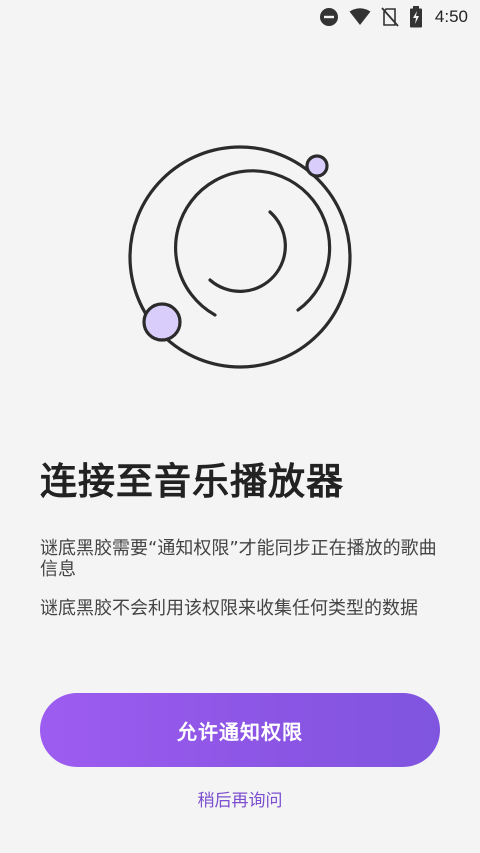 This screenshot has height=853, width=480. Describe the element at coordinates (229, 608) in the screenshot. I see `privacy-note: 谜底黑胶不会利用该权限来收集任何类型的数据` at that location.